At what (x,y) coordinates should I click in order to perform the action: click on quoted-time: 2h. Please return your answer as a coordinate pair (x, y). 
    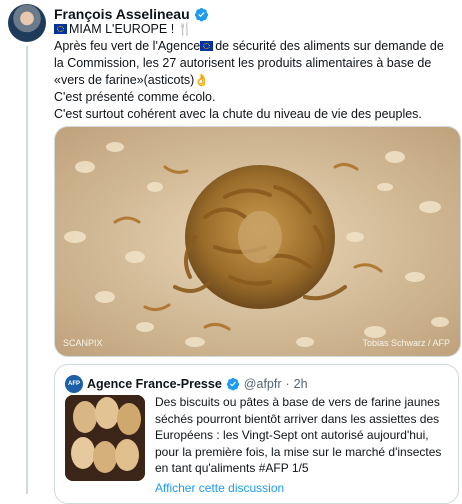
    Looking at the image, I should click on (301, 384).